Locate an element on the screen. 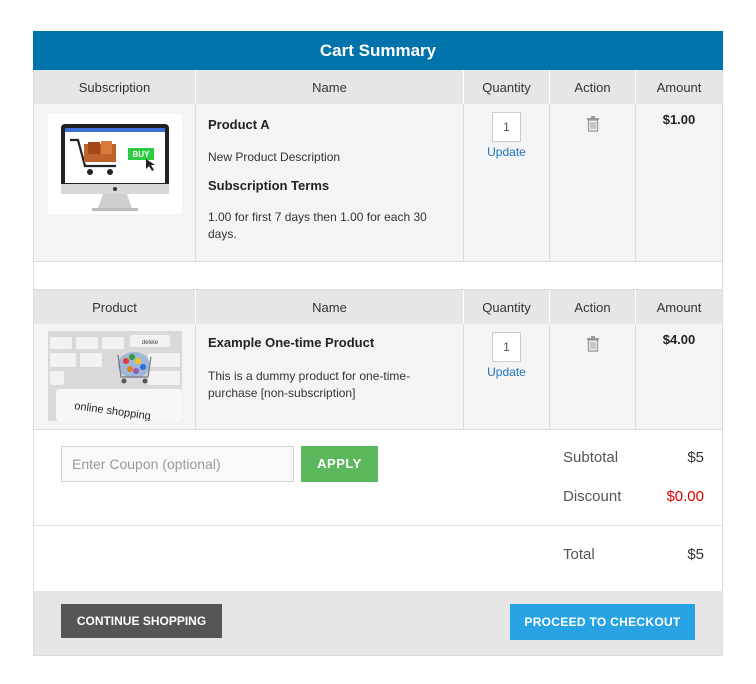 This screenshot has width=756, height=684. product-image-cell: delete online shopping is located at coordinates (115, 376).